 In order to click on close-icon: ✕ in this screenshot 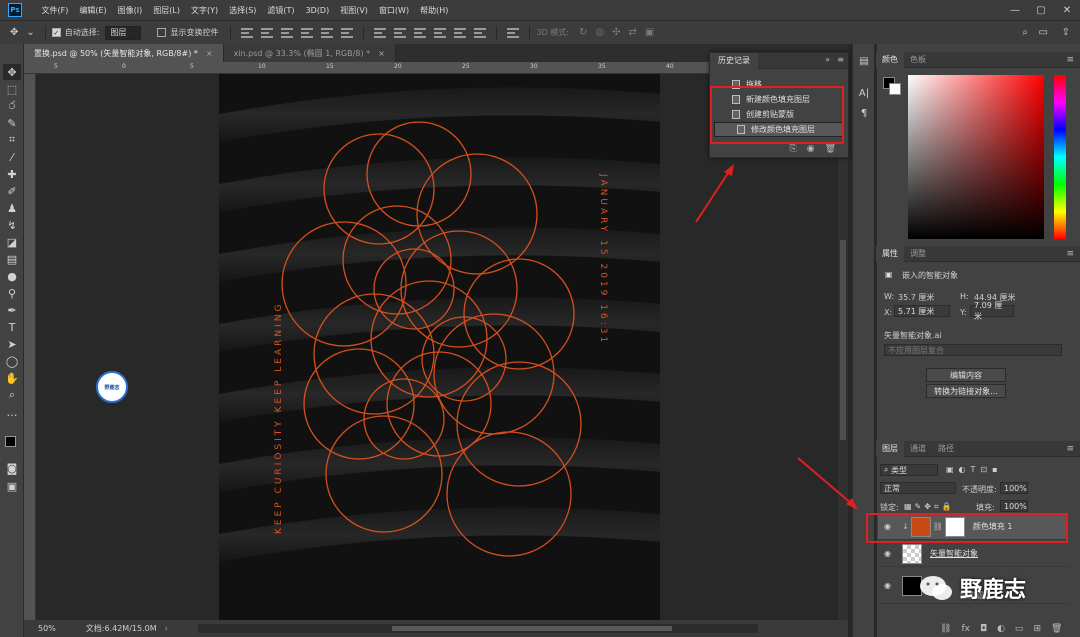, I will do `click(1067, 10)`.